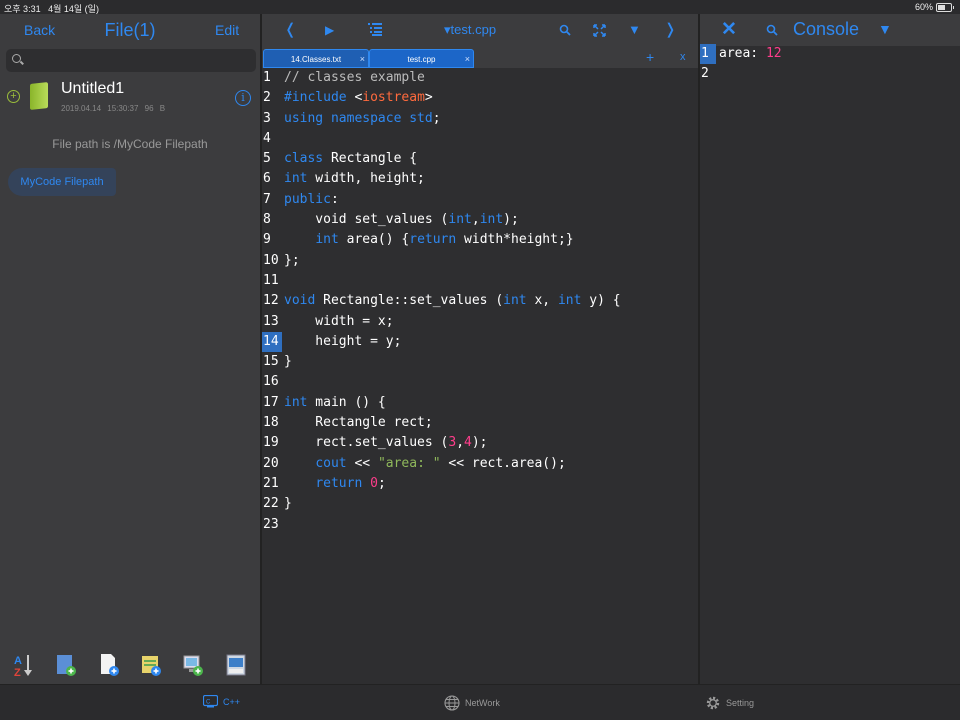  Describe the element at coordinates (66, 665) in the screenshot. I see `new-folder-icon` at that location.